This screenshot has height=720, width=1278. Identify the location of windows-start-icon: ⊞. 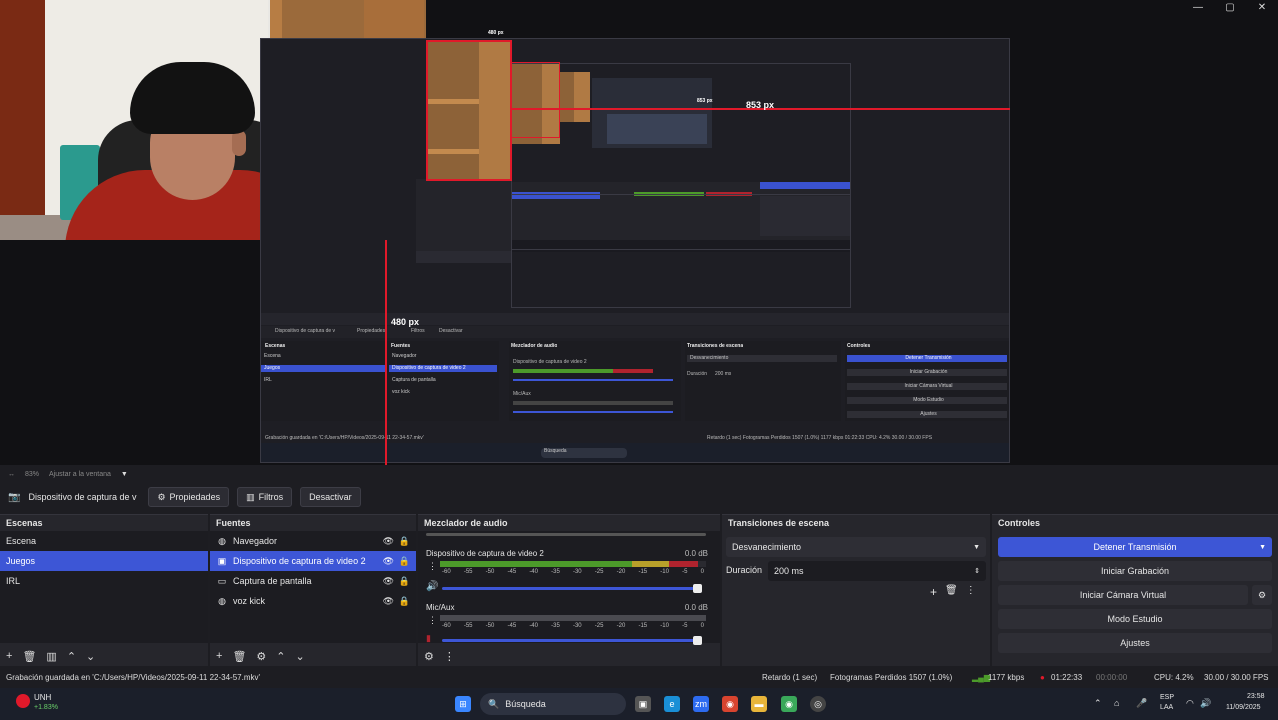
(463, 704).